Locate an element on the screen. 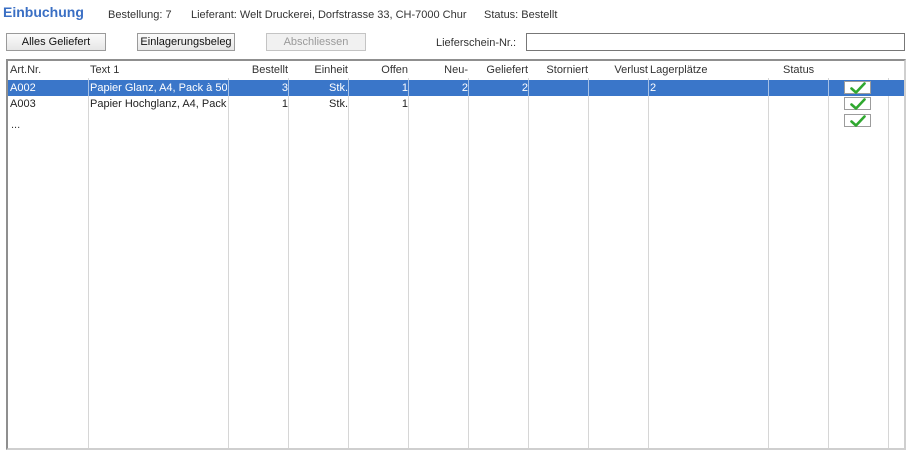 The width and height of the screenshot is (914, 453). abschliessen-button: Abschliessen is located at coordinates (316, 42).